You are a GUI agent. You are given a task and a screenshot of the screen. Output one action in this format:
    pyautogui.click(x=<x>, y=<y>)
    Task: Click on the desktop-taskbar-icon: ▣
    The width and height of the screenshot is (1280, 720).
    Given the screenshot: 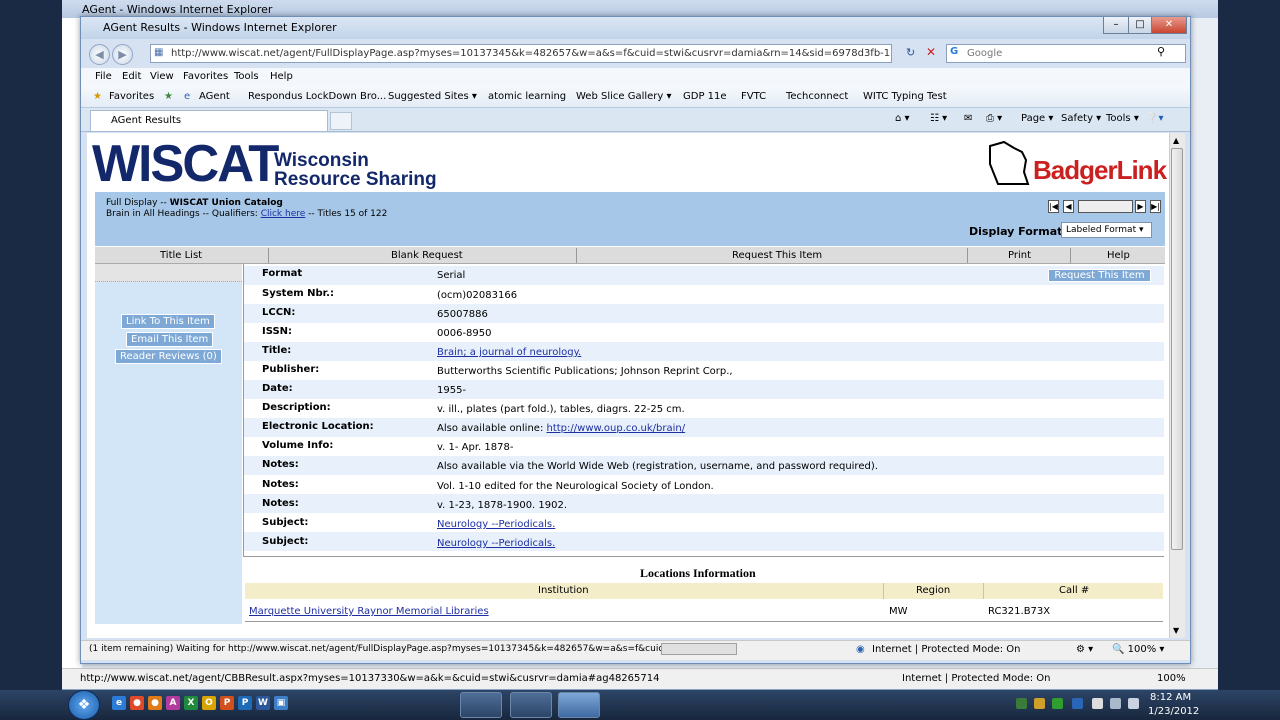 What is the action you would take?
    pyautogui.click(x=281, y=703)
    